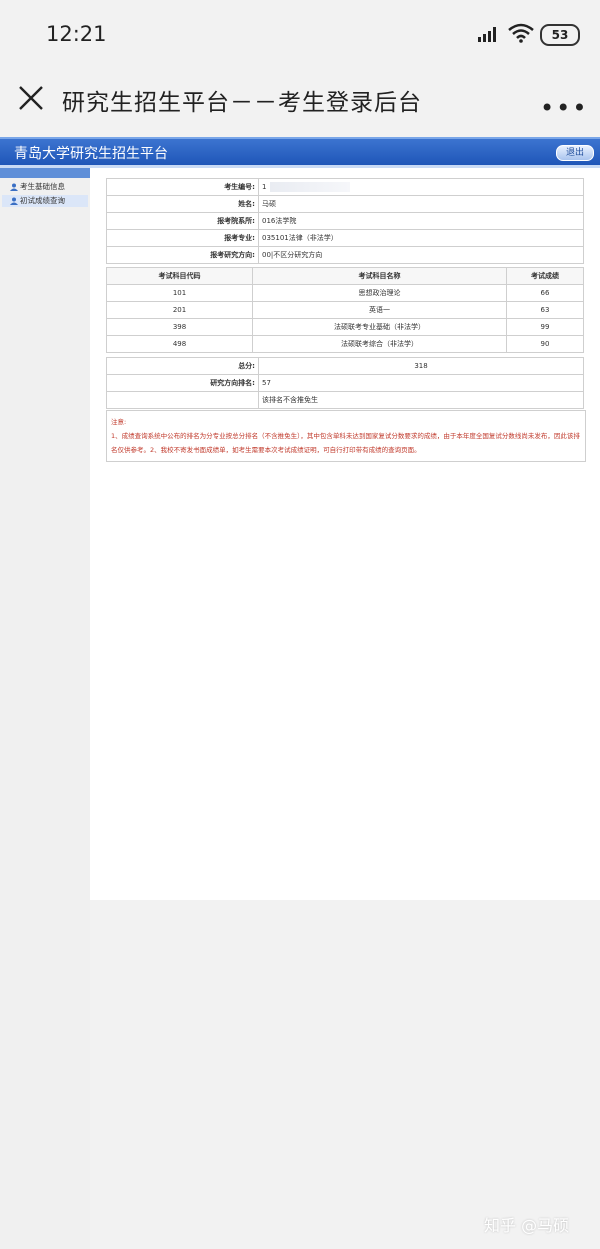 The width and height of the screenshot is (600, 1249). I want to click on subject-score: 66, so click(545, 293).